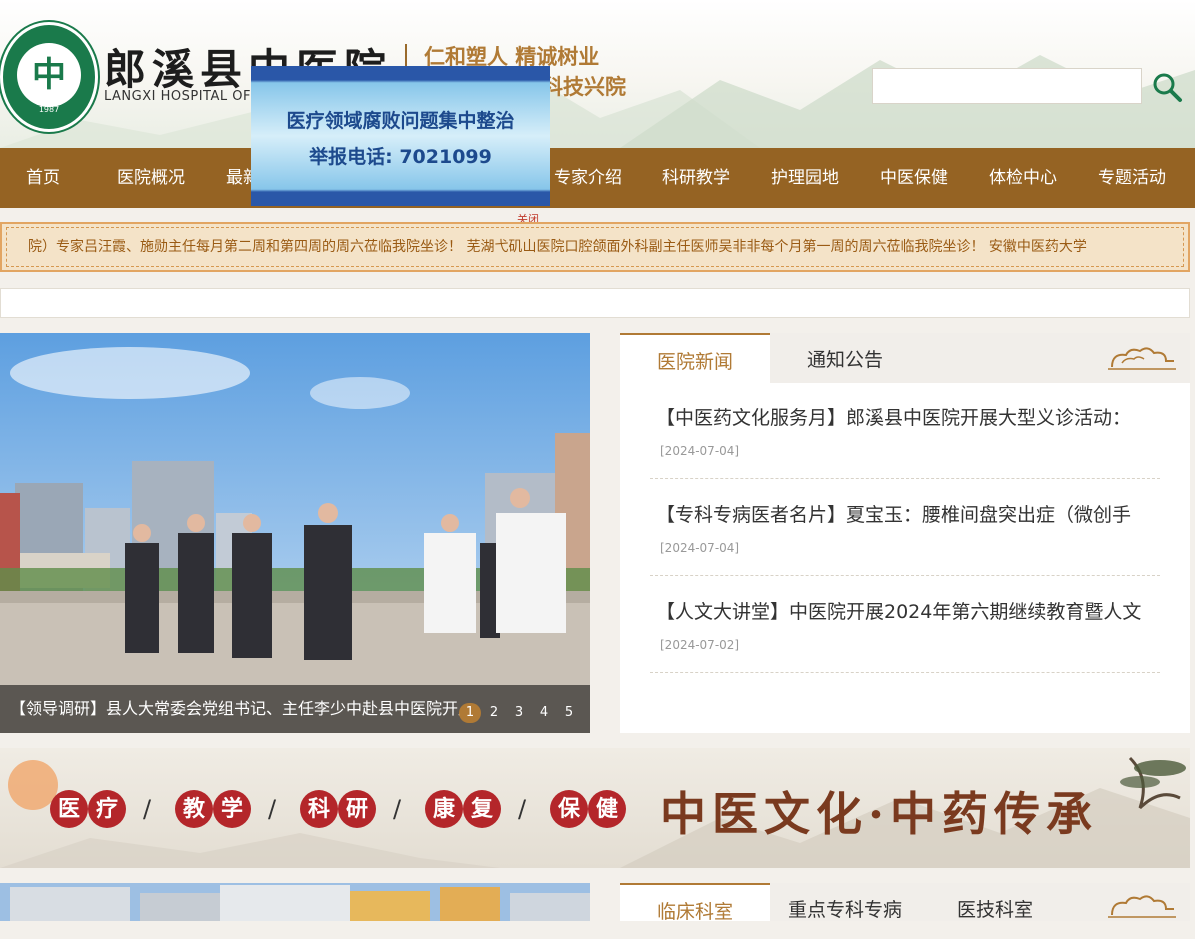 The width and height of the screenshot is (1195, 939). What do you see at coordinates (700, 645) in the screenshot?
I see `news-item-date: [2024-07-02]` at bounding box center [700, 645].